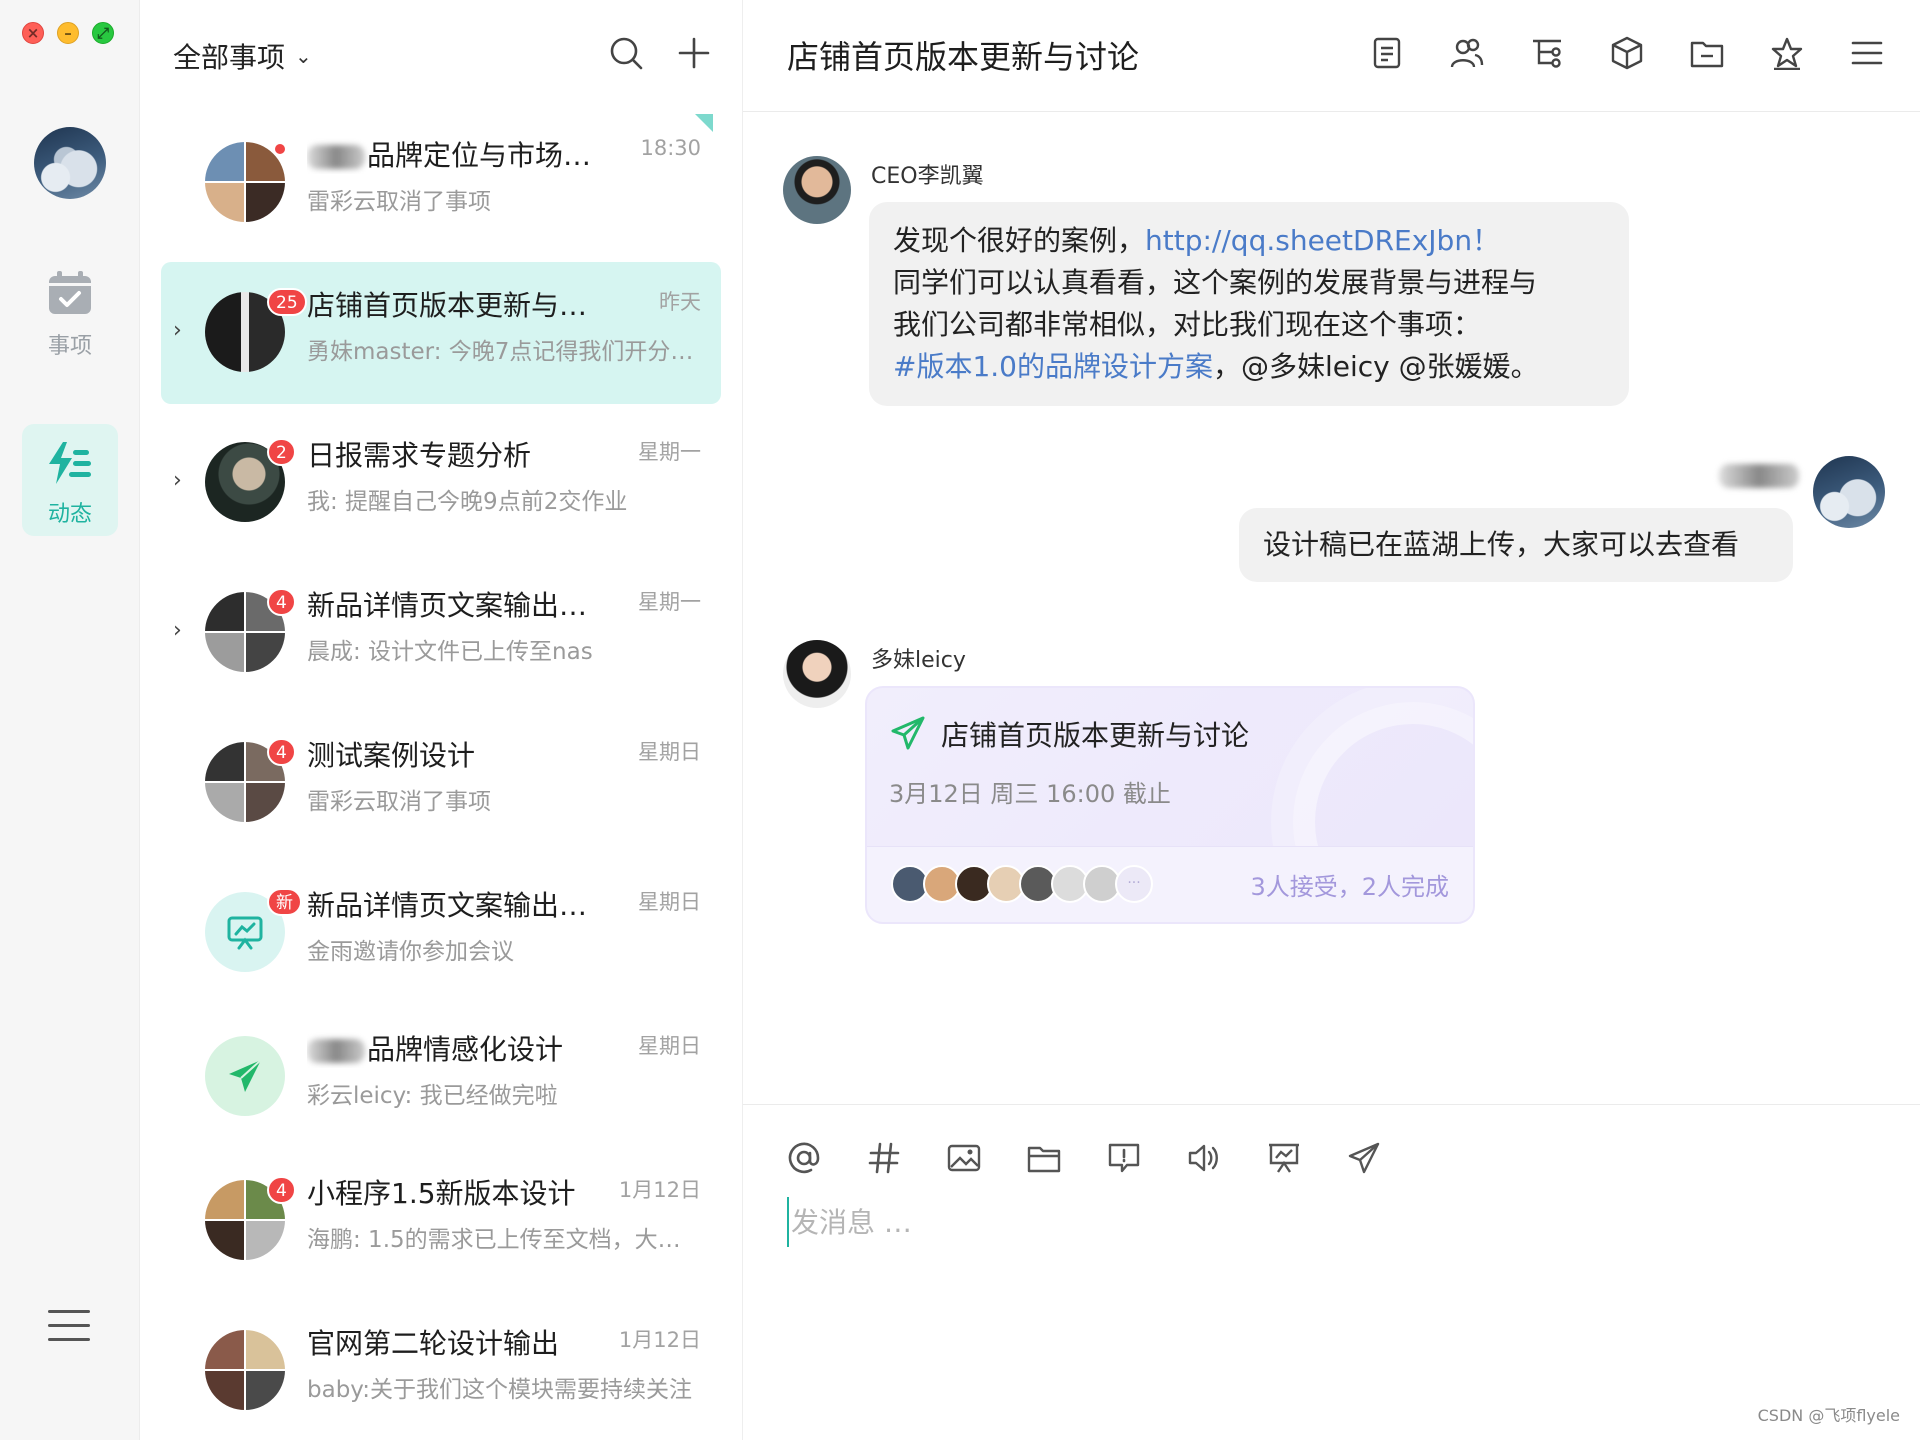 The height and width of the screenshot is (1440, 1920). What do you see at coordinates (441, 633) in the screenshot?
I see `conversation-item: › 4 新品详情页文案输出… 星期一 晨成: 设计文件已上传至nas` at bounding box center [441, 633].